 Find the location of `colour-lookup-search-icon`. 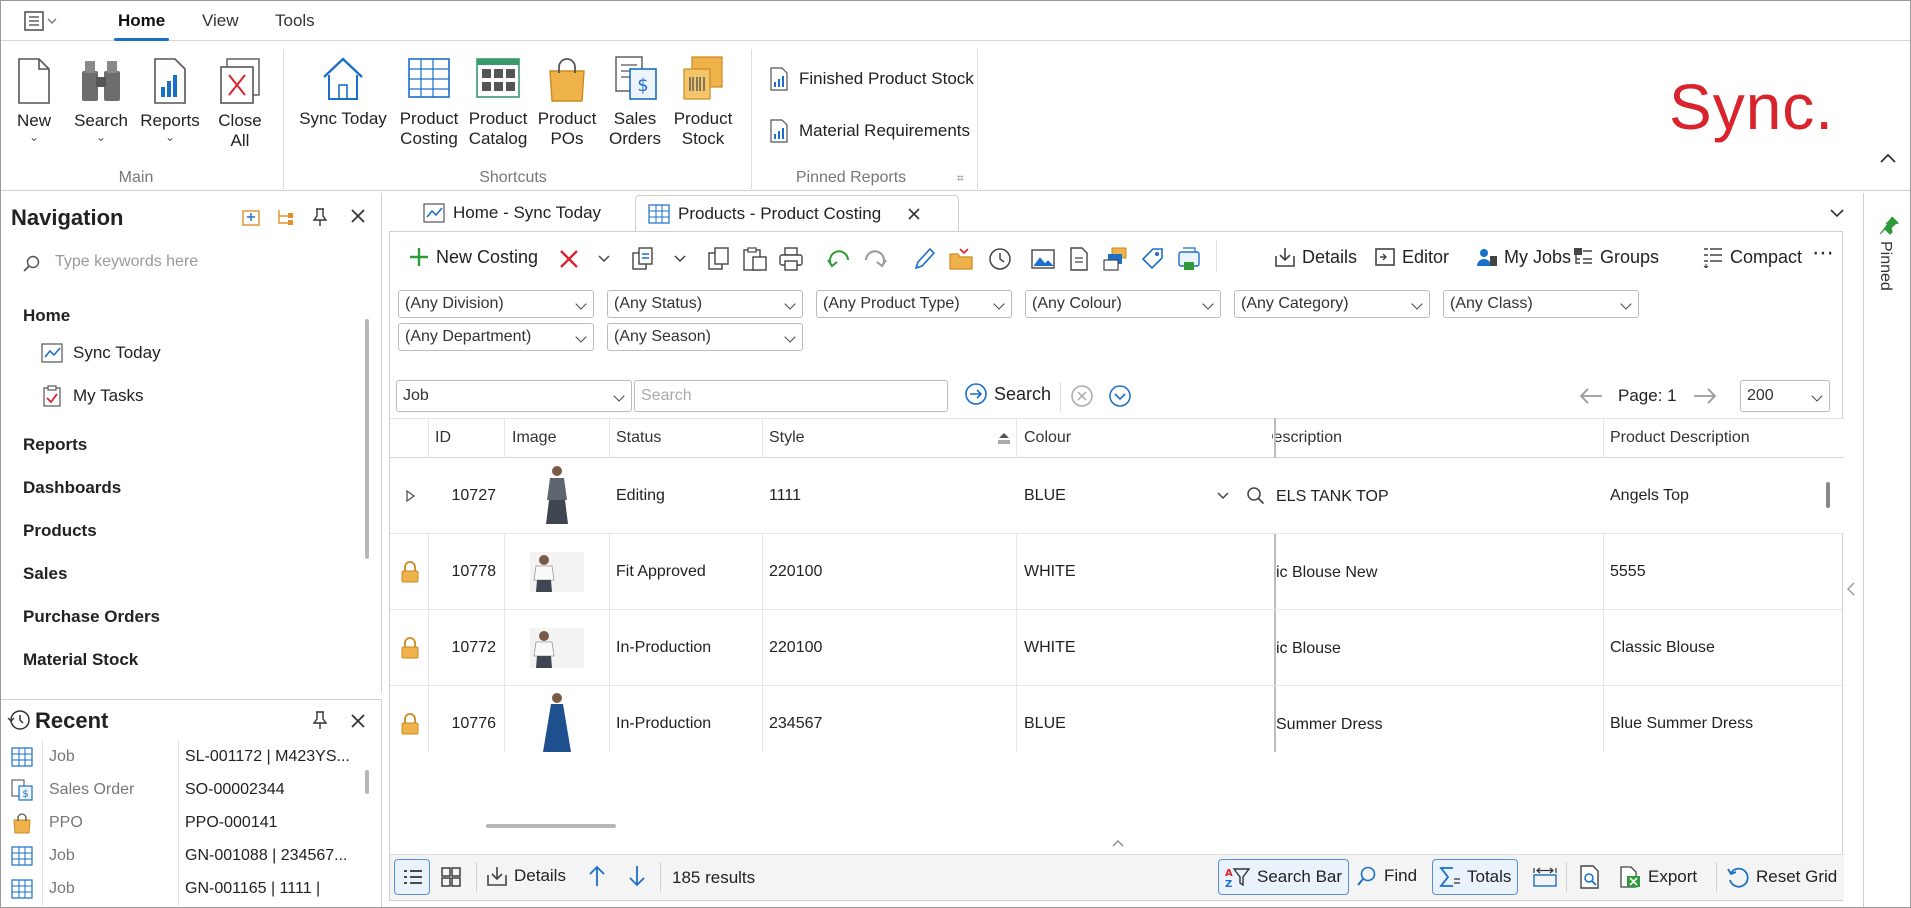

colour-lookup-search-icon is located at coordinates (1256, 496).